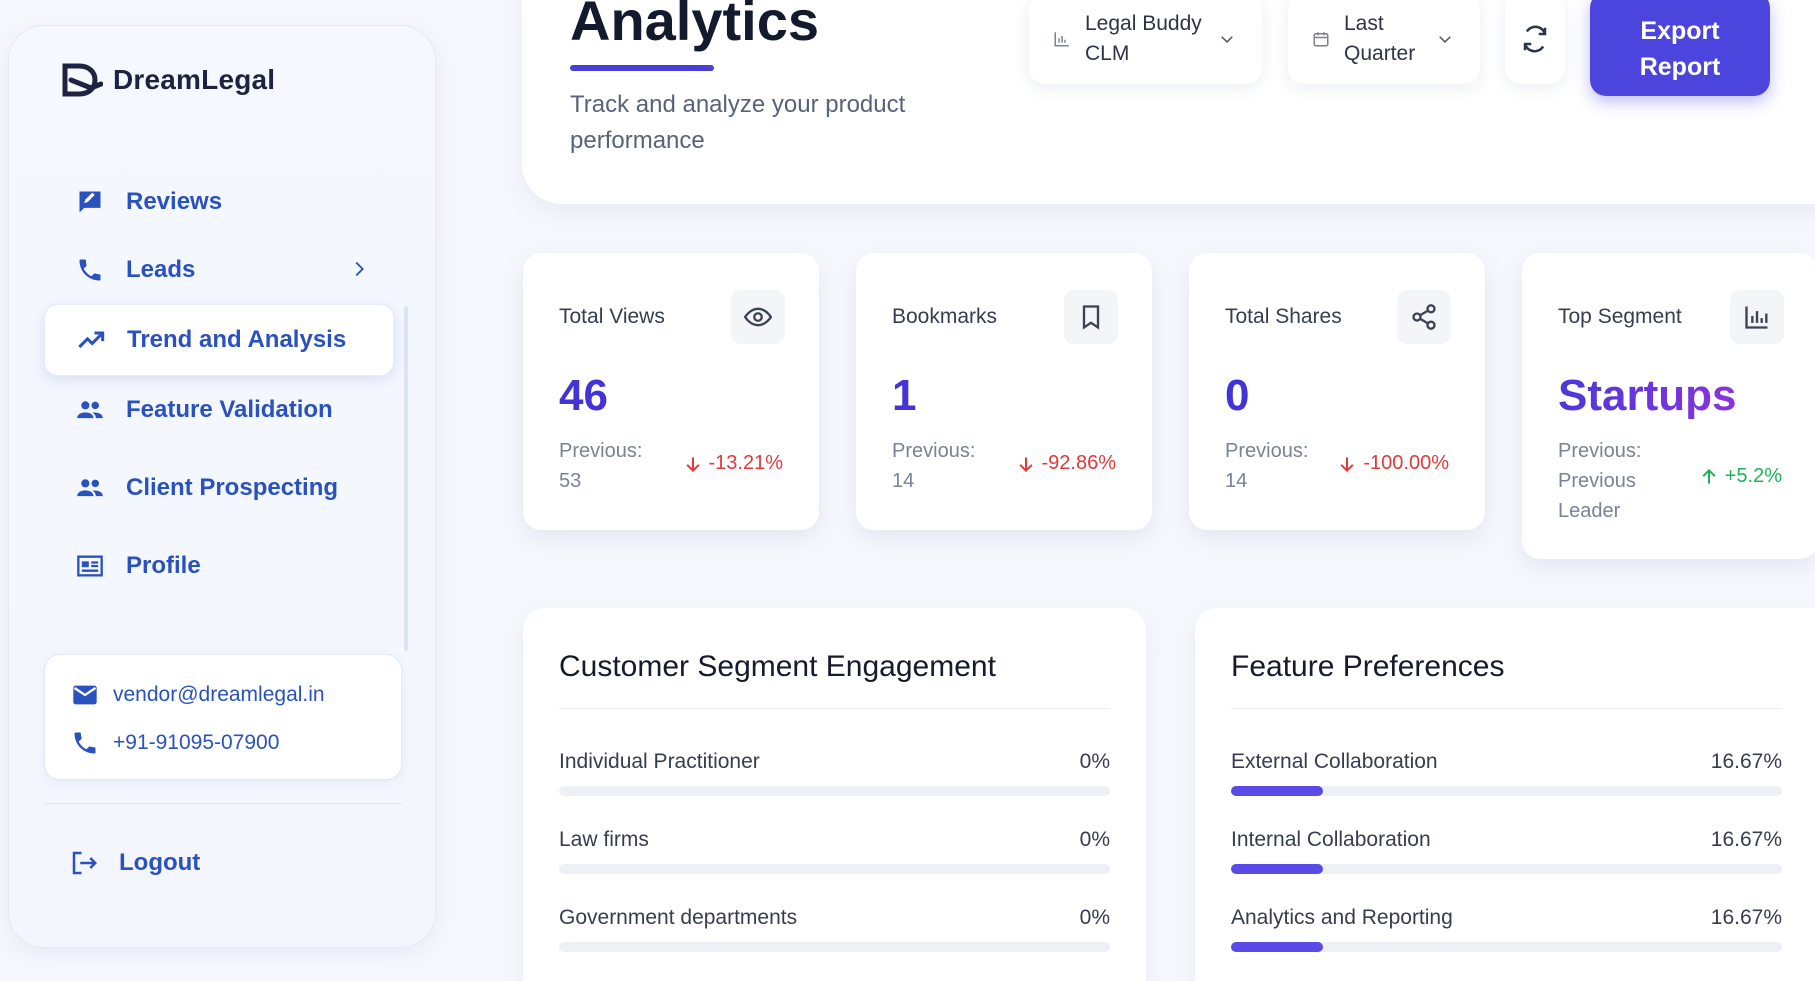 The height and width of the screenshot is (981, 1815). Describe the element at coordinates (1445, 40) in the screenshot. I see `chevron-down-icon` at that location.